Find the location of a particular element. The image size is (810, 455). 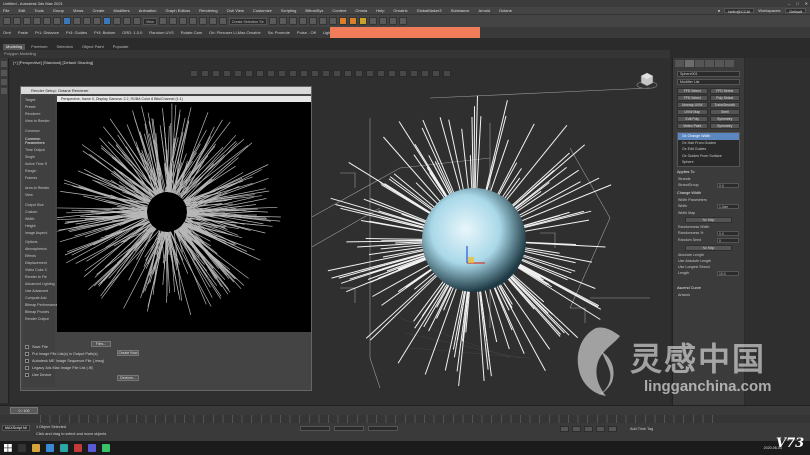

scene-explorer-icon is located at coordinates (302, 21).